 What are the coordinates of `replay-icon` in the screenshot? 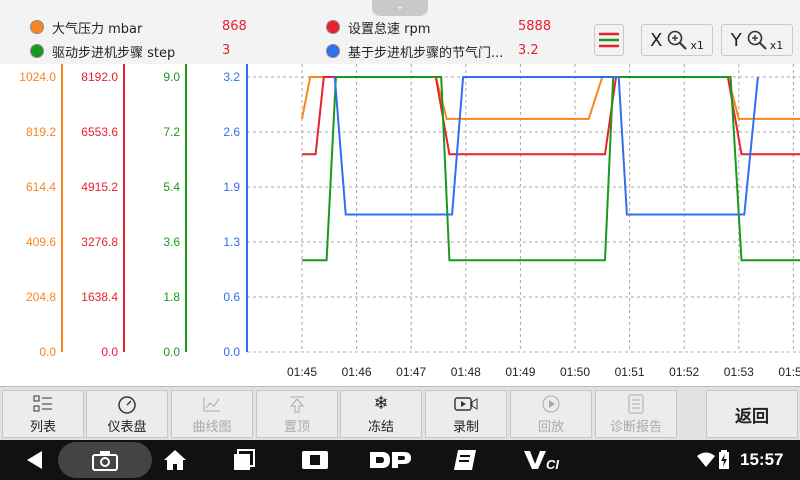 It's located at (551, 404).